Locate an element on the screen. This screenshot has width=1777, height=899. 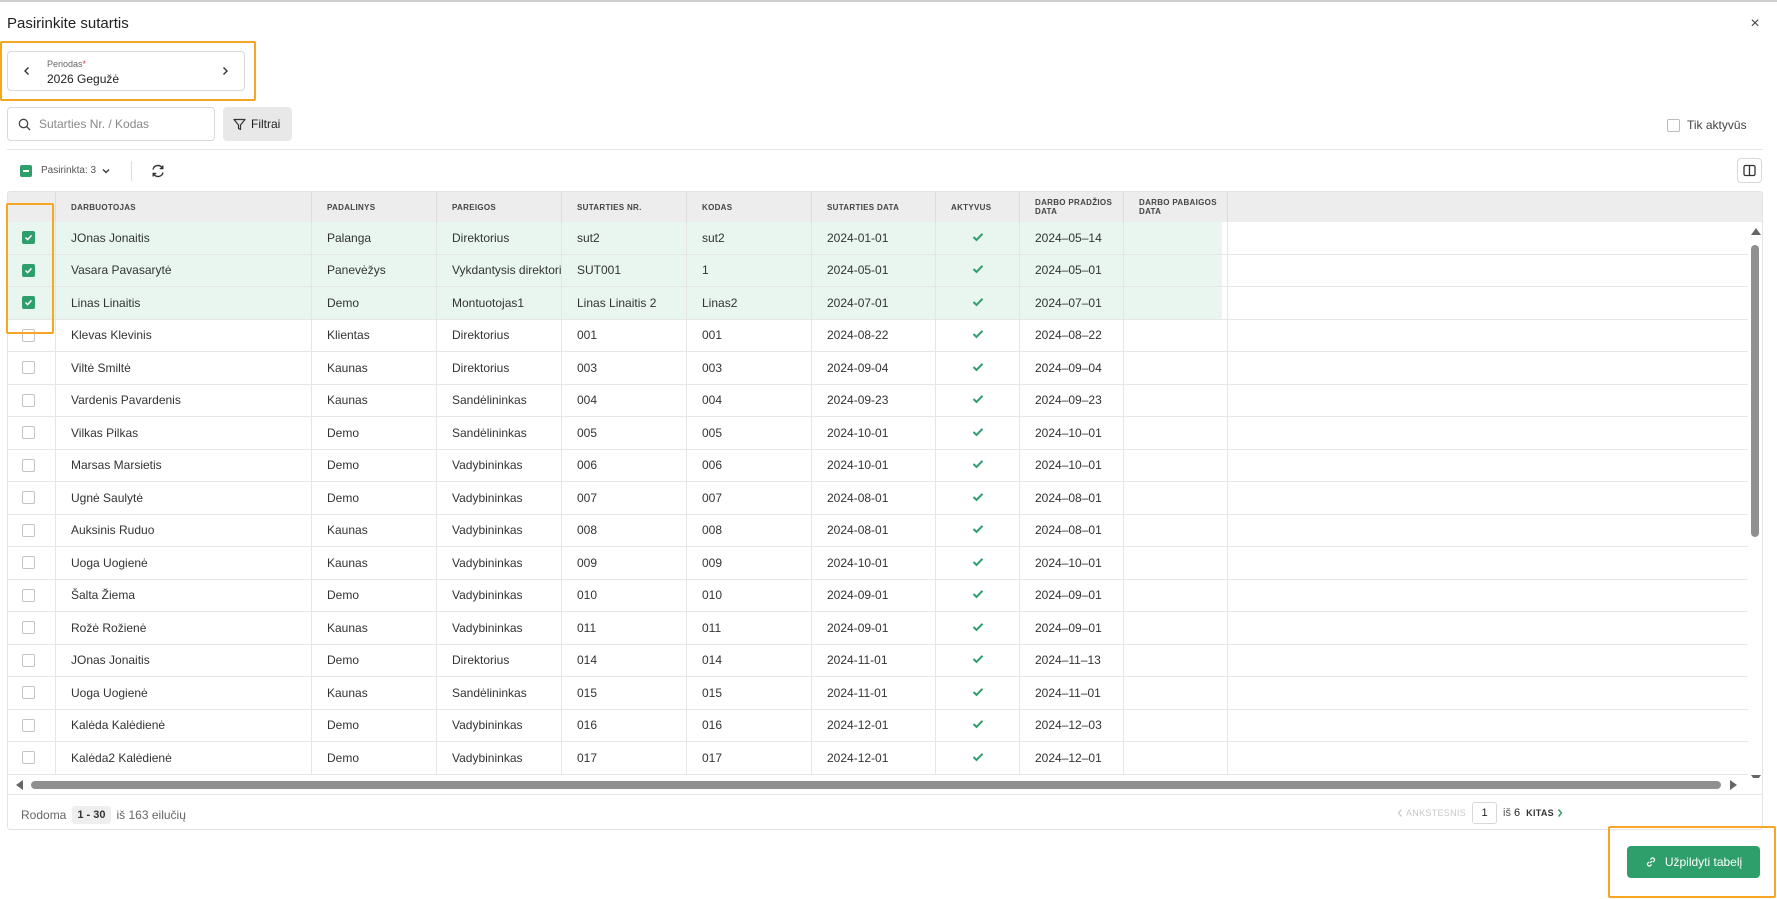
header-code: Kodas is located at coordinates (749, 207).